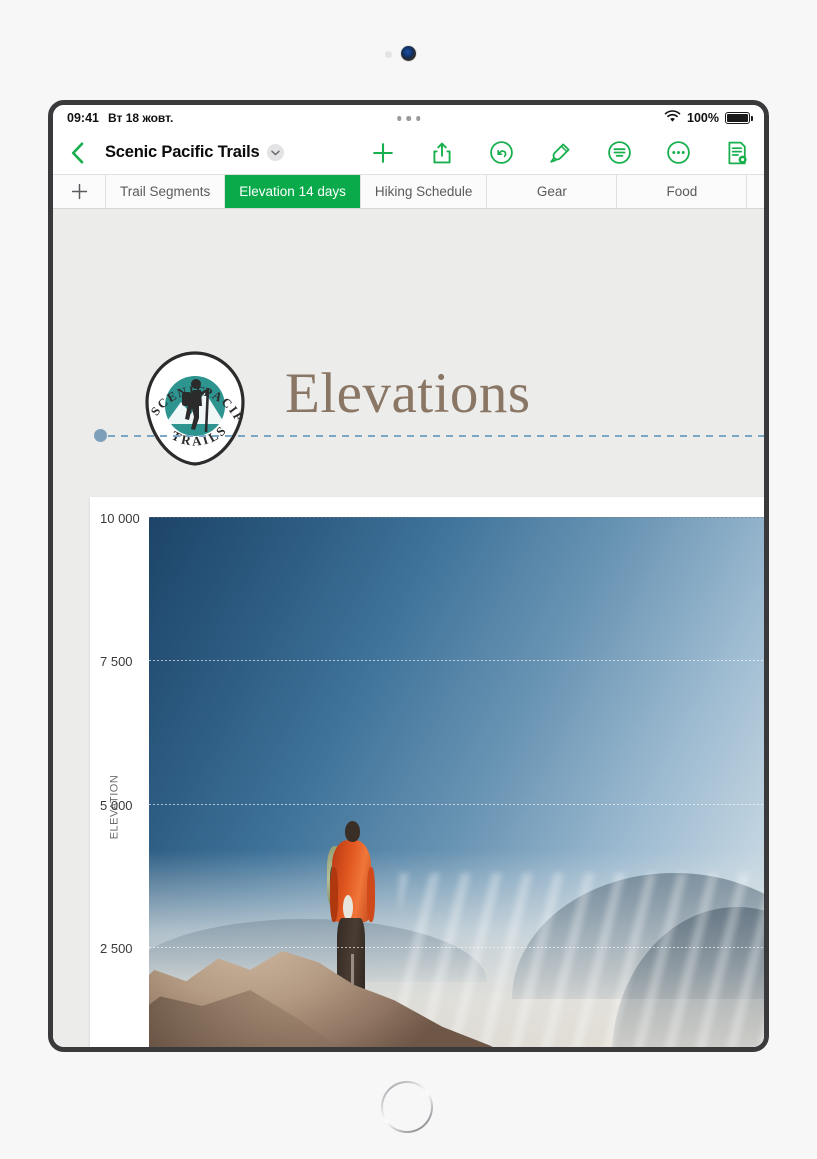  I want to click on status-bar: 09:41 Вт 18 жовт. 100%, so click(408, 118).